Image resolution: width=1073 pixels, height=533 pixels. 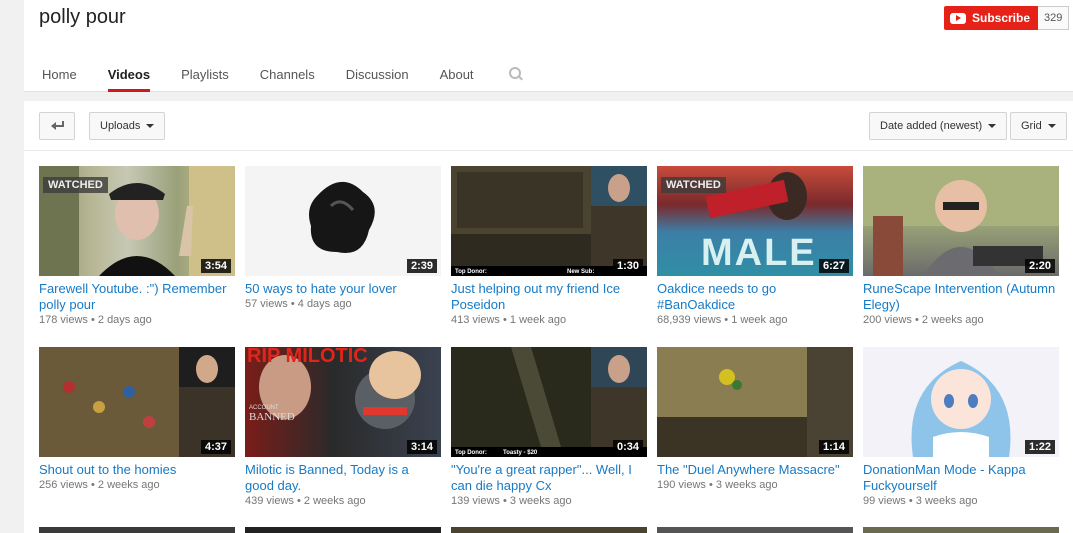 What do you see at coordinates (457, 75) in the screenshot?
I see `tab-about: About` at bounding box center [457, 75].